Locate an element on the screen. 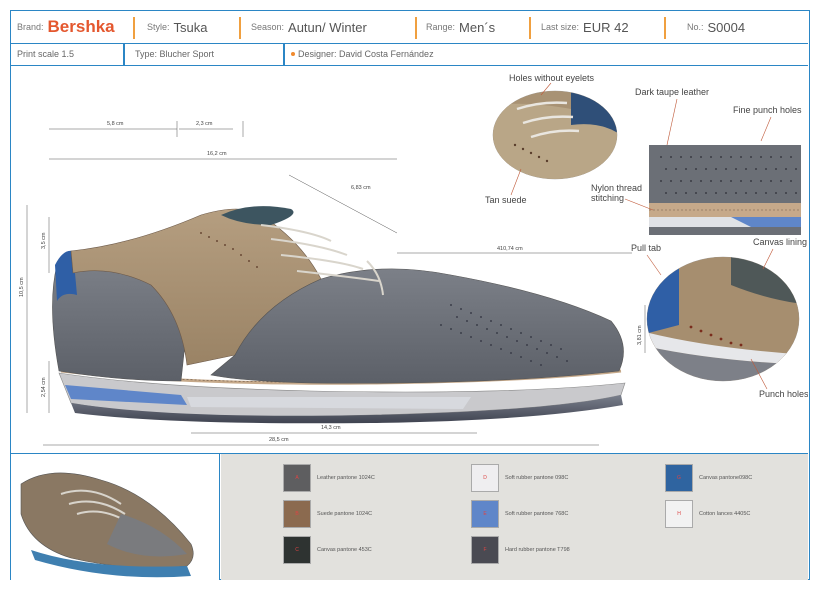 The height and width of the screenshot is (591, 820). swatch-chip: C is located at coordinates (297, 550).